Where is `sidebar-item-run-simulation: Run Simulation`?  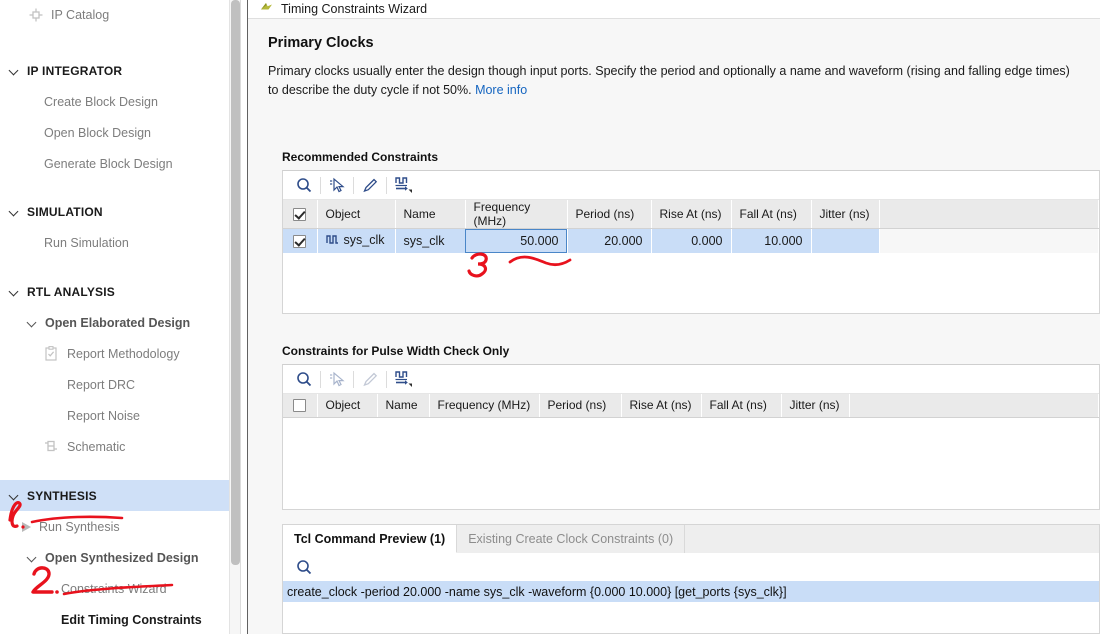
sidebar-item-run-simulation: Run Simulation is located at coordinates (114, 242).